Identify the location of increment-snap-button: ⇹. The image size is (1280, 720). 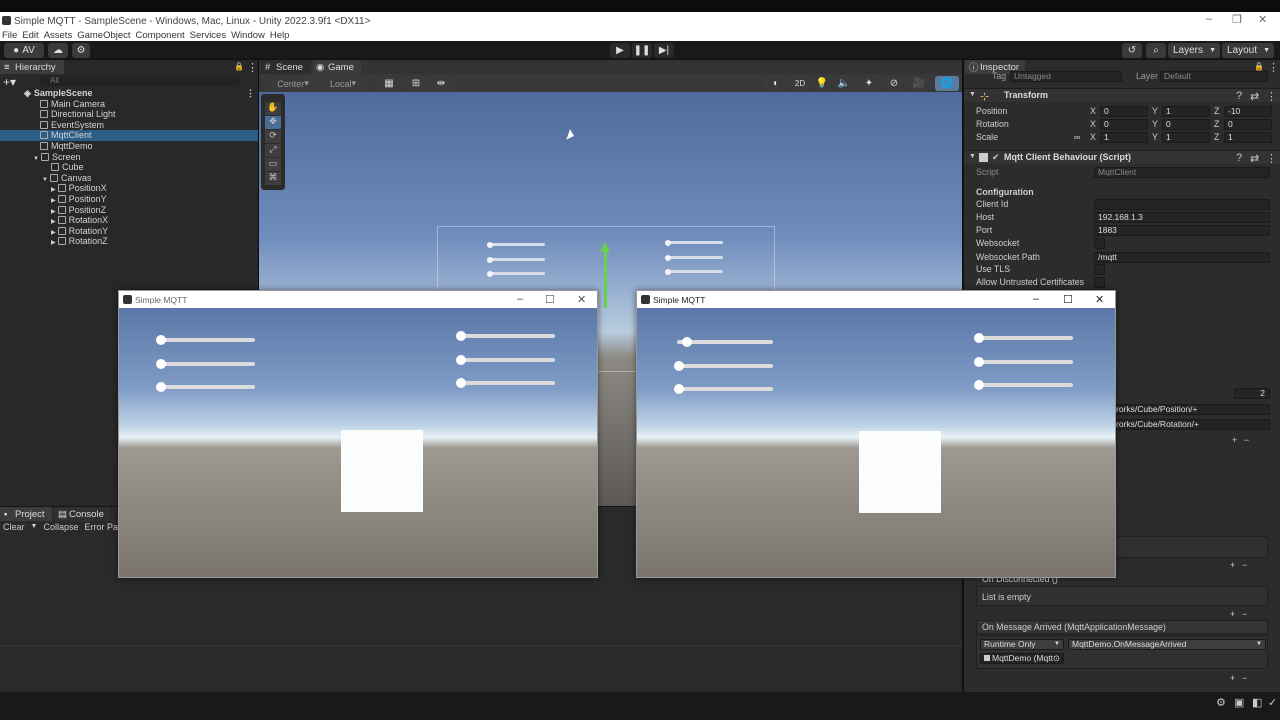
(441, 83).